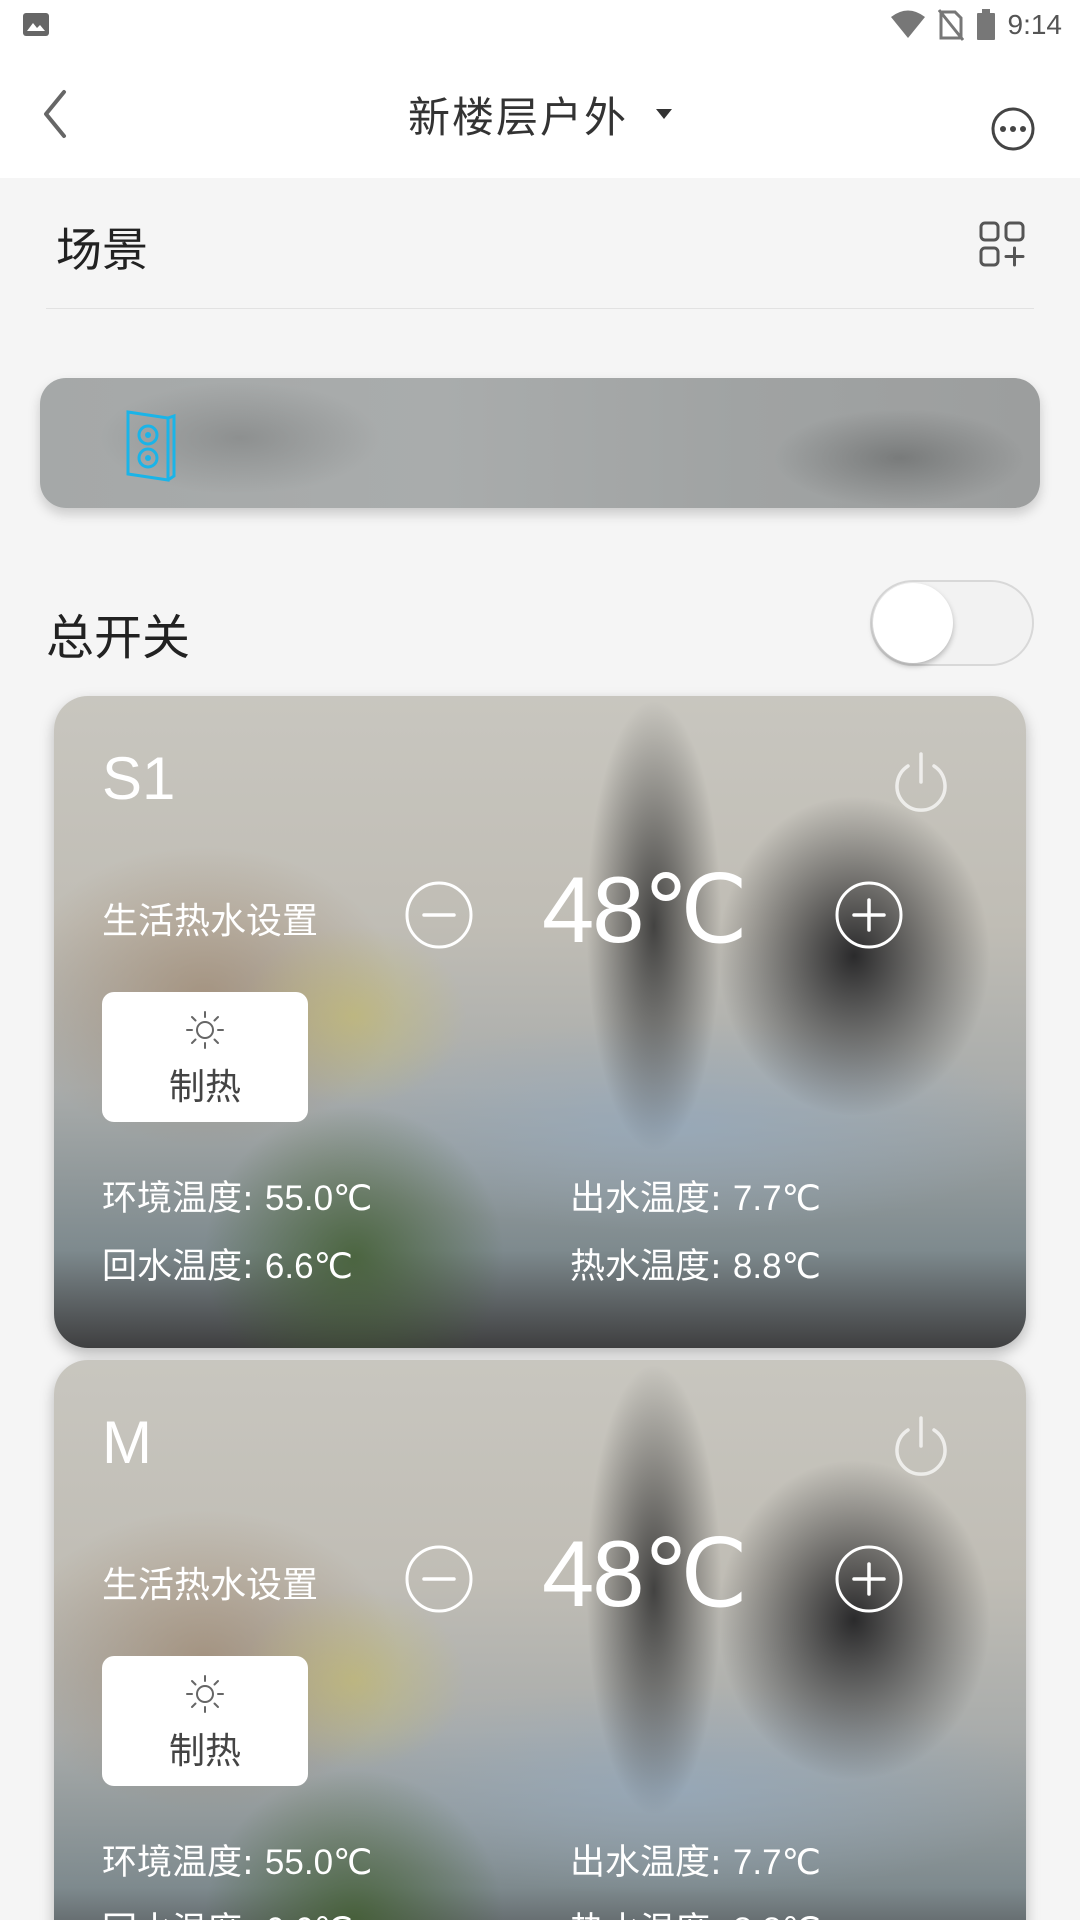 This screenshot has height=1920, width=1080. What do you see at coordinates (1035, 24) in the screenshot?
I see `status-time: 9:14` at bounding box center [1035, 24].